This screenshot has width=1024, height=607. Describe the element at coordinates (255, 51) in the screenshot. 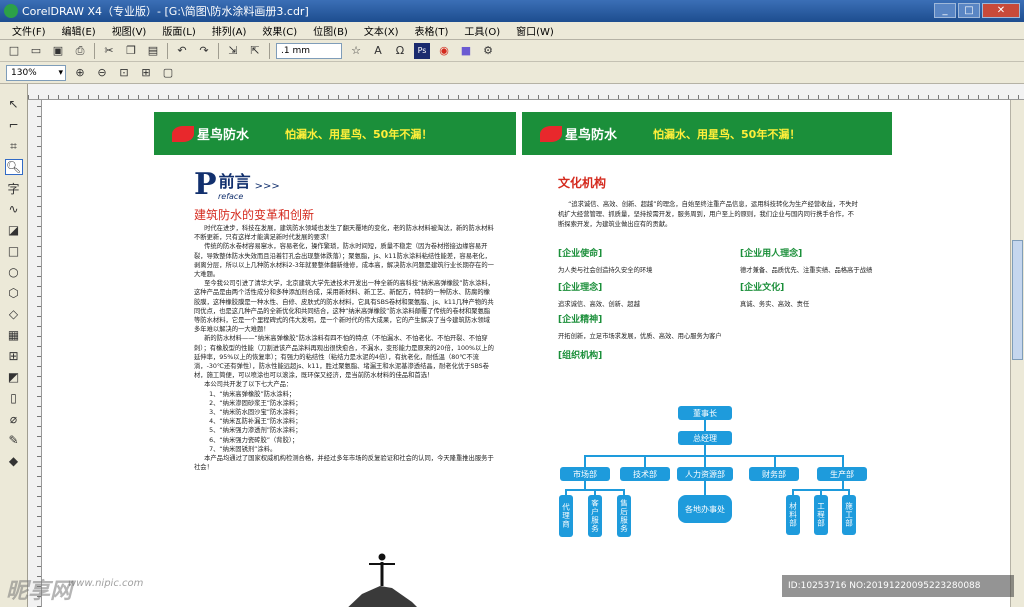

I see `export-icon: ⇱` at that location.